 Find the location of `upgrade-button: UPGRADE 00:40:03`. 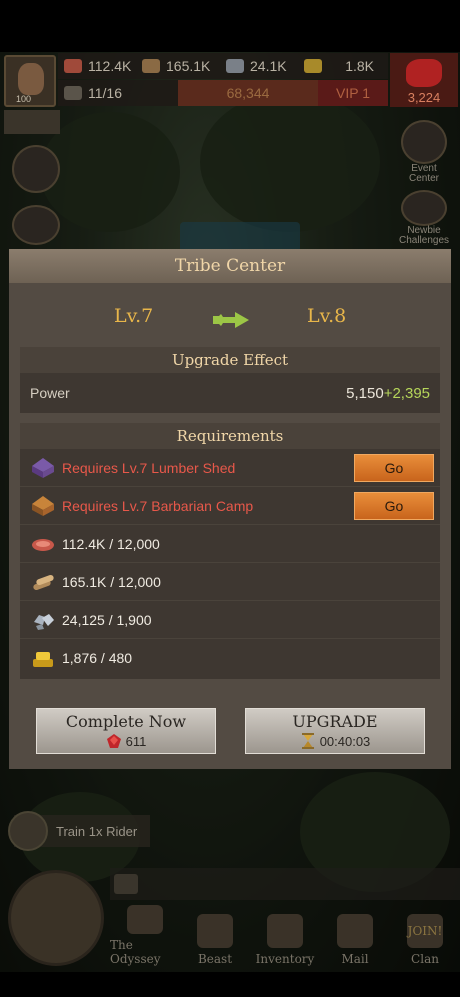

upgrade-button: UPGRADE 00:40:03 is located at coordinates (335, 731).